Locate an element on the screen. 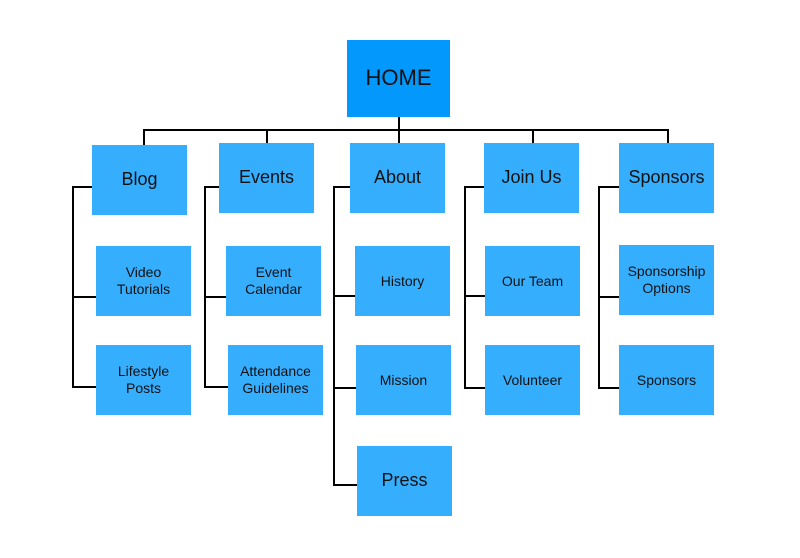 The height and width of the screenshot is (558, 800). node-home-label: HOME is located at coordinates (398, 78).